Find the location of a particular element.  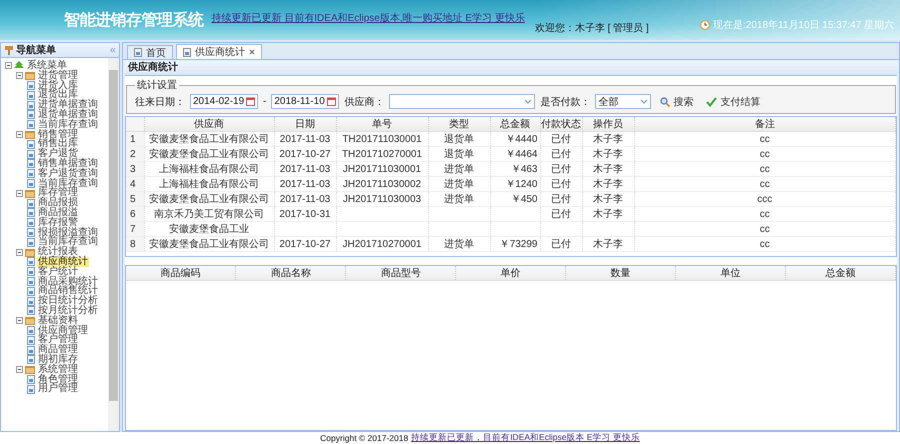

menu-item: 报损报溢查询 is located at coordinates (68, 233).